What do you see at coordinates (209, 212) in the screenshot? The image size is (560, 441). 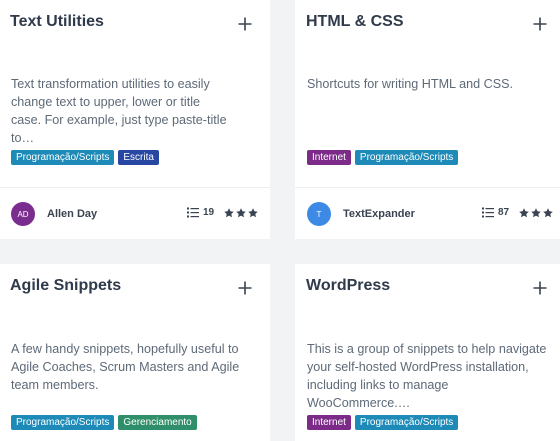 I see `snippet-count: 19` at bounding box center [209, 212].